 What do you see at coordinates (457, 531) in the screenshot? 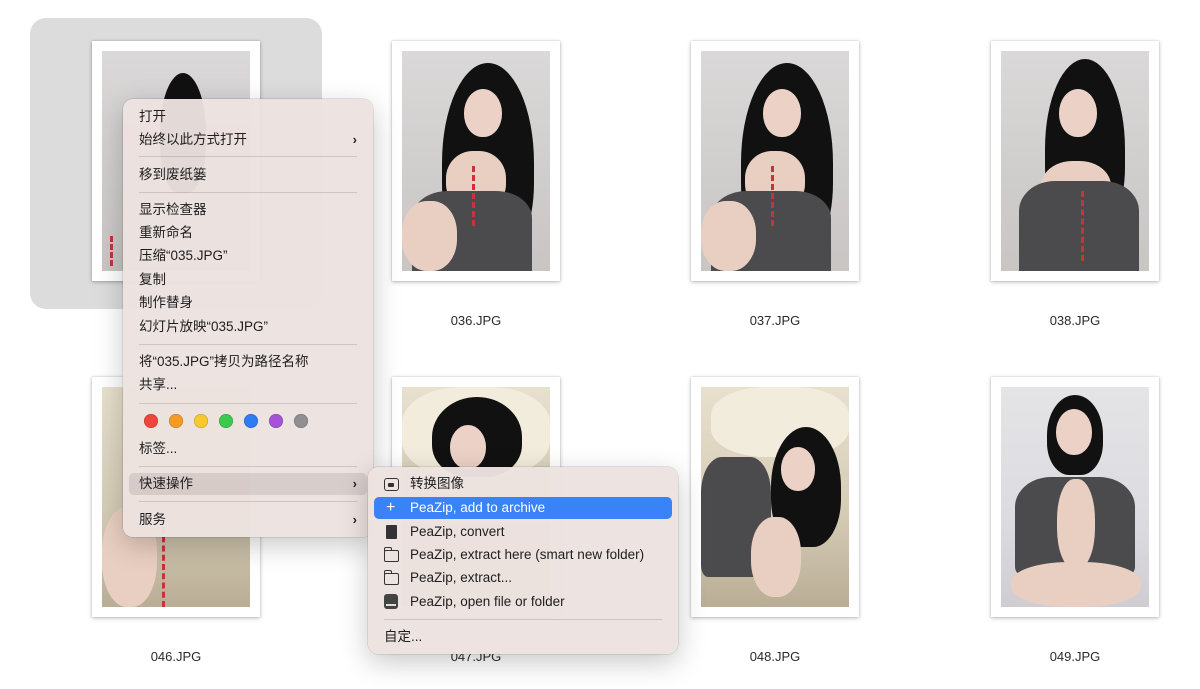
I see `submenu-item-label: PeaZip, convert` at bounding box center [457, 531].